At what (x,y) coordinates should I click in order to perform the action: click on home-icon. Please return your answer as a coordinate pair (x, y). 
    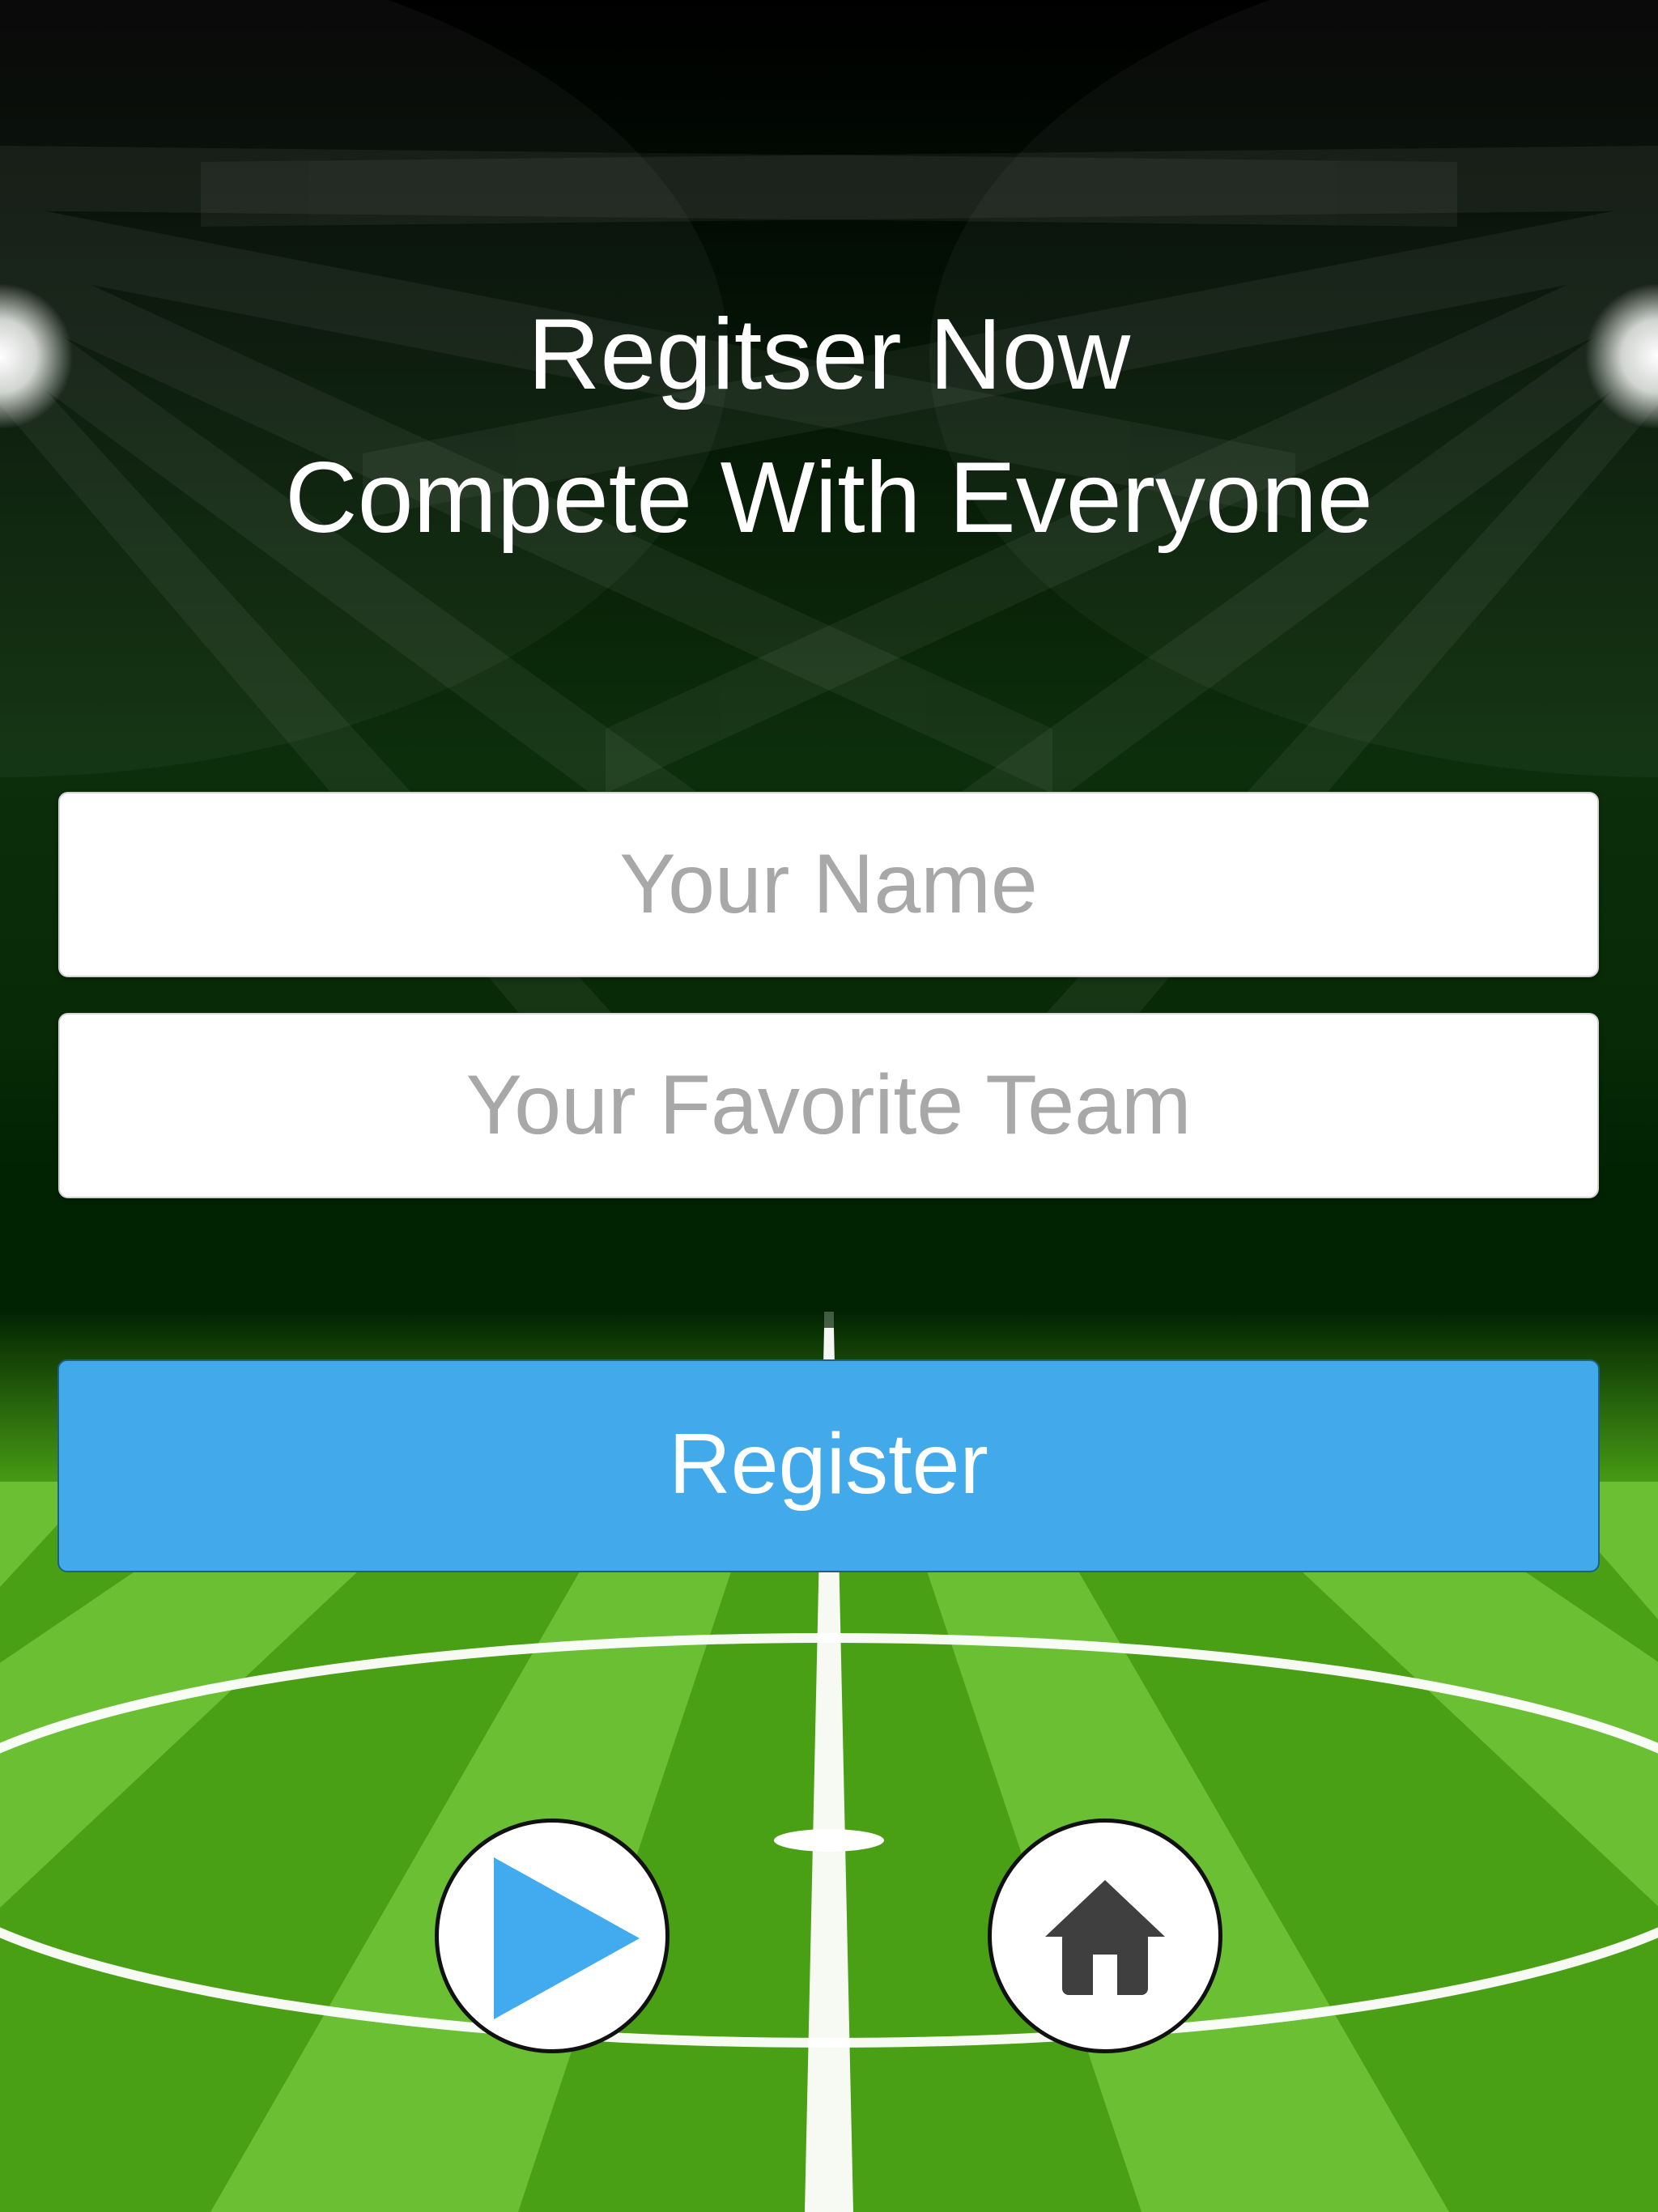
    Looking at the image, I should click on (1105, 1939).